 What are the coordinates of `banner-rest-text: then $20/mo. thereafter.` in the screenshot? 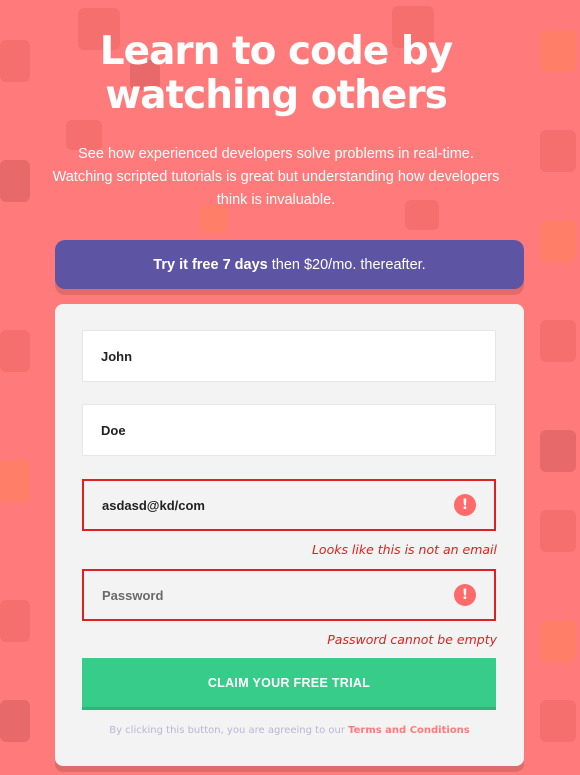 It's located at (348, 264).